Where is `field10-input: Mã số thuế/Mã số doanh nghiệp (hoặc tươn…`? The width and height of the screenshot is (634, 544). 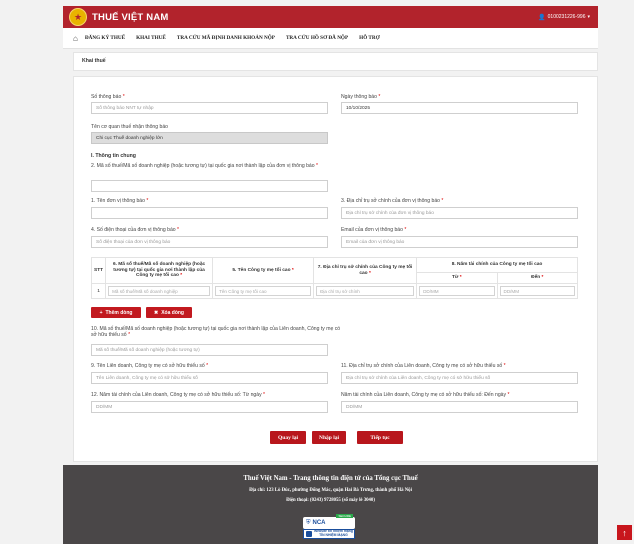 field10-input: Mã số thuế/Mã số doanh nghiệp (hoặc tươn… is located at coordinates (209, 350).